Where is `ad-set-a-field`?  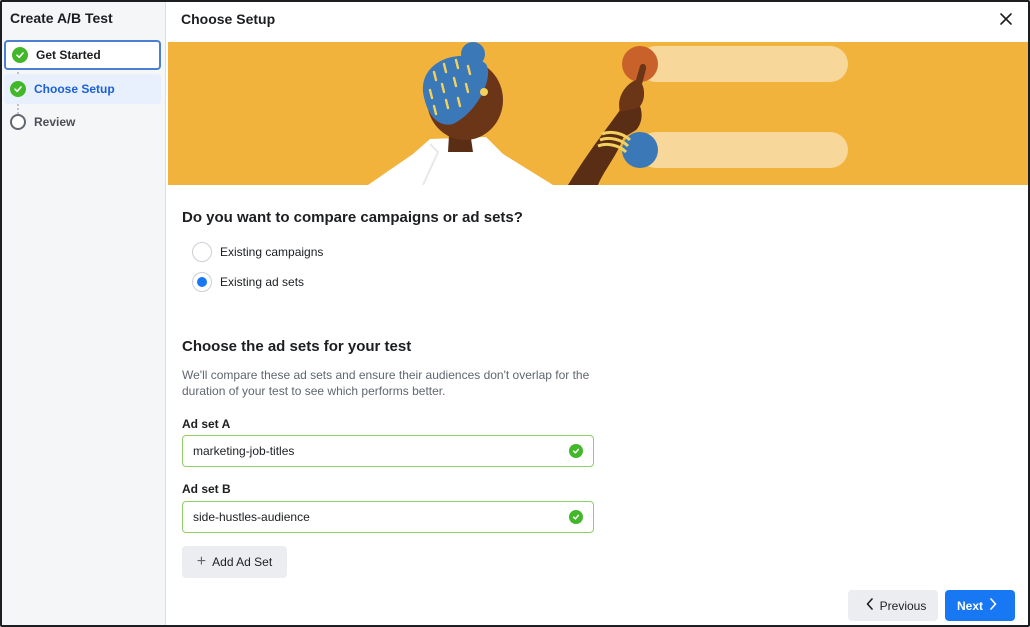
ad-set-a-field is located at coordinates (388, 451).